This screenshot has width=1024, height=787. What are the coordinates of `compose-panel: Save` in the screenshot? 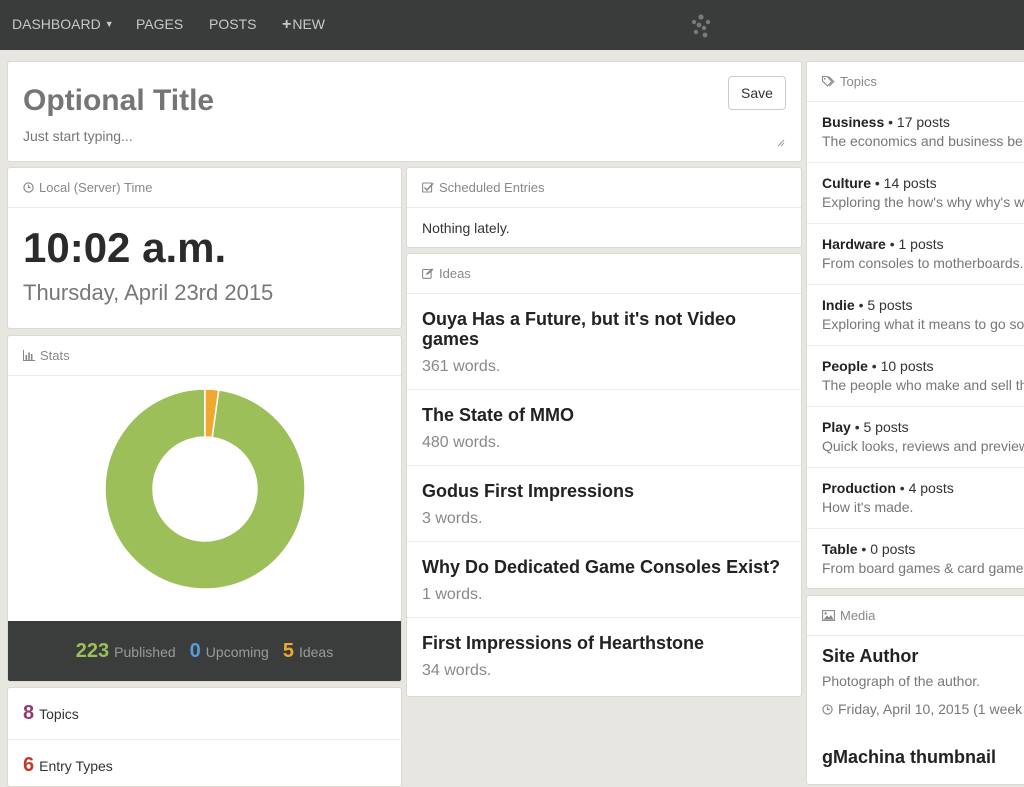 It's located at (404, 111).